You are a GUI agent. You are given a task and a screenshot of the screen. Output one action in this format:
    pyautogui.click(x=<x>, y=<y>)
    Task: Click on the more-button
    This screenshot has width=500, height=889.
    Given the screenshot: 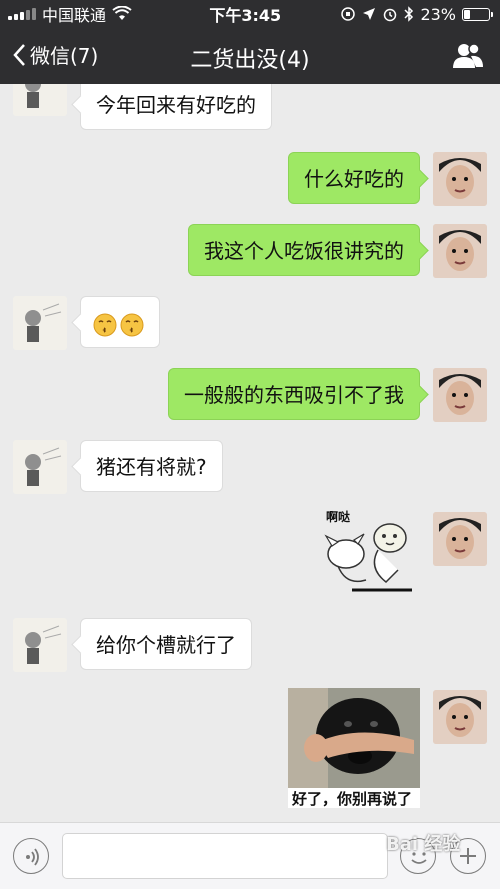 What is the action you would take?
    pyautogui.click(x=468, y=856)
    